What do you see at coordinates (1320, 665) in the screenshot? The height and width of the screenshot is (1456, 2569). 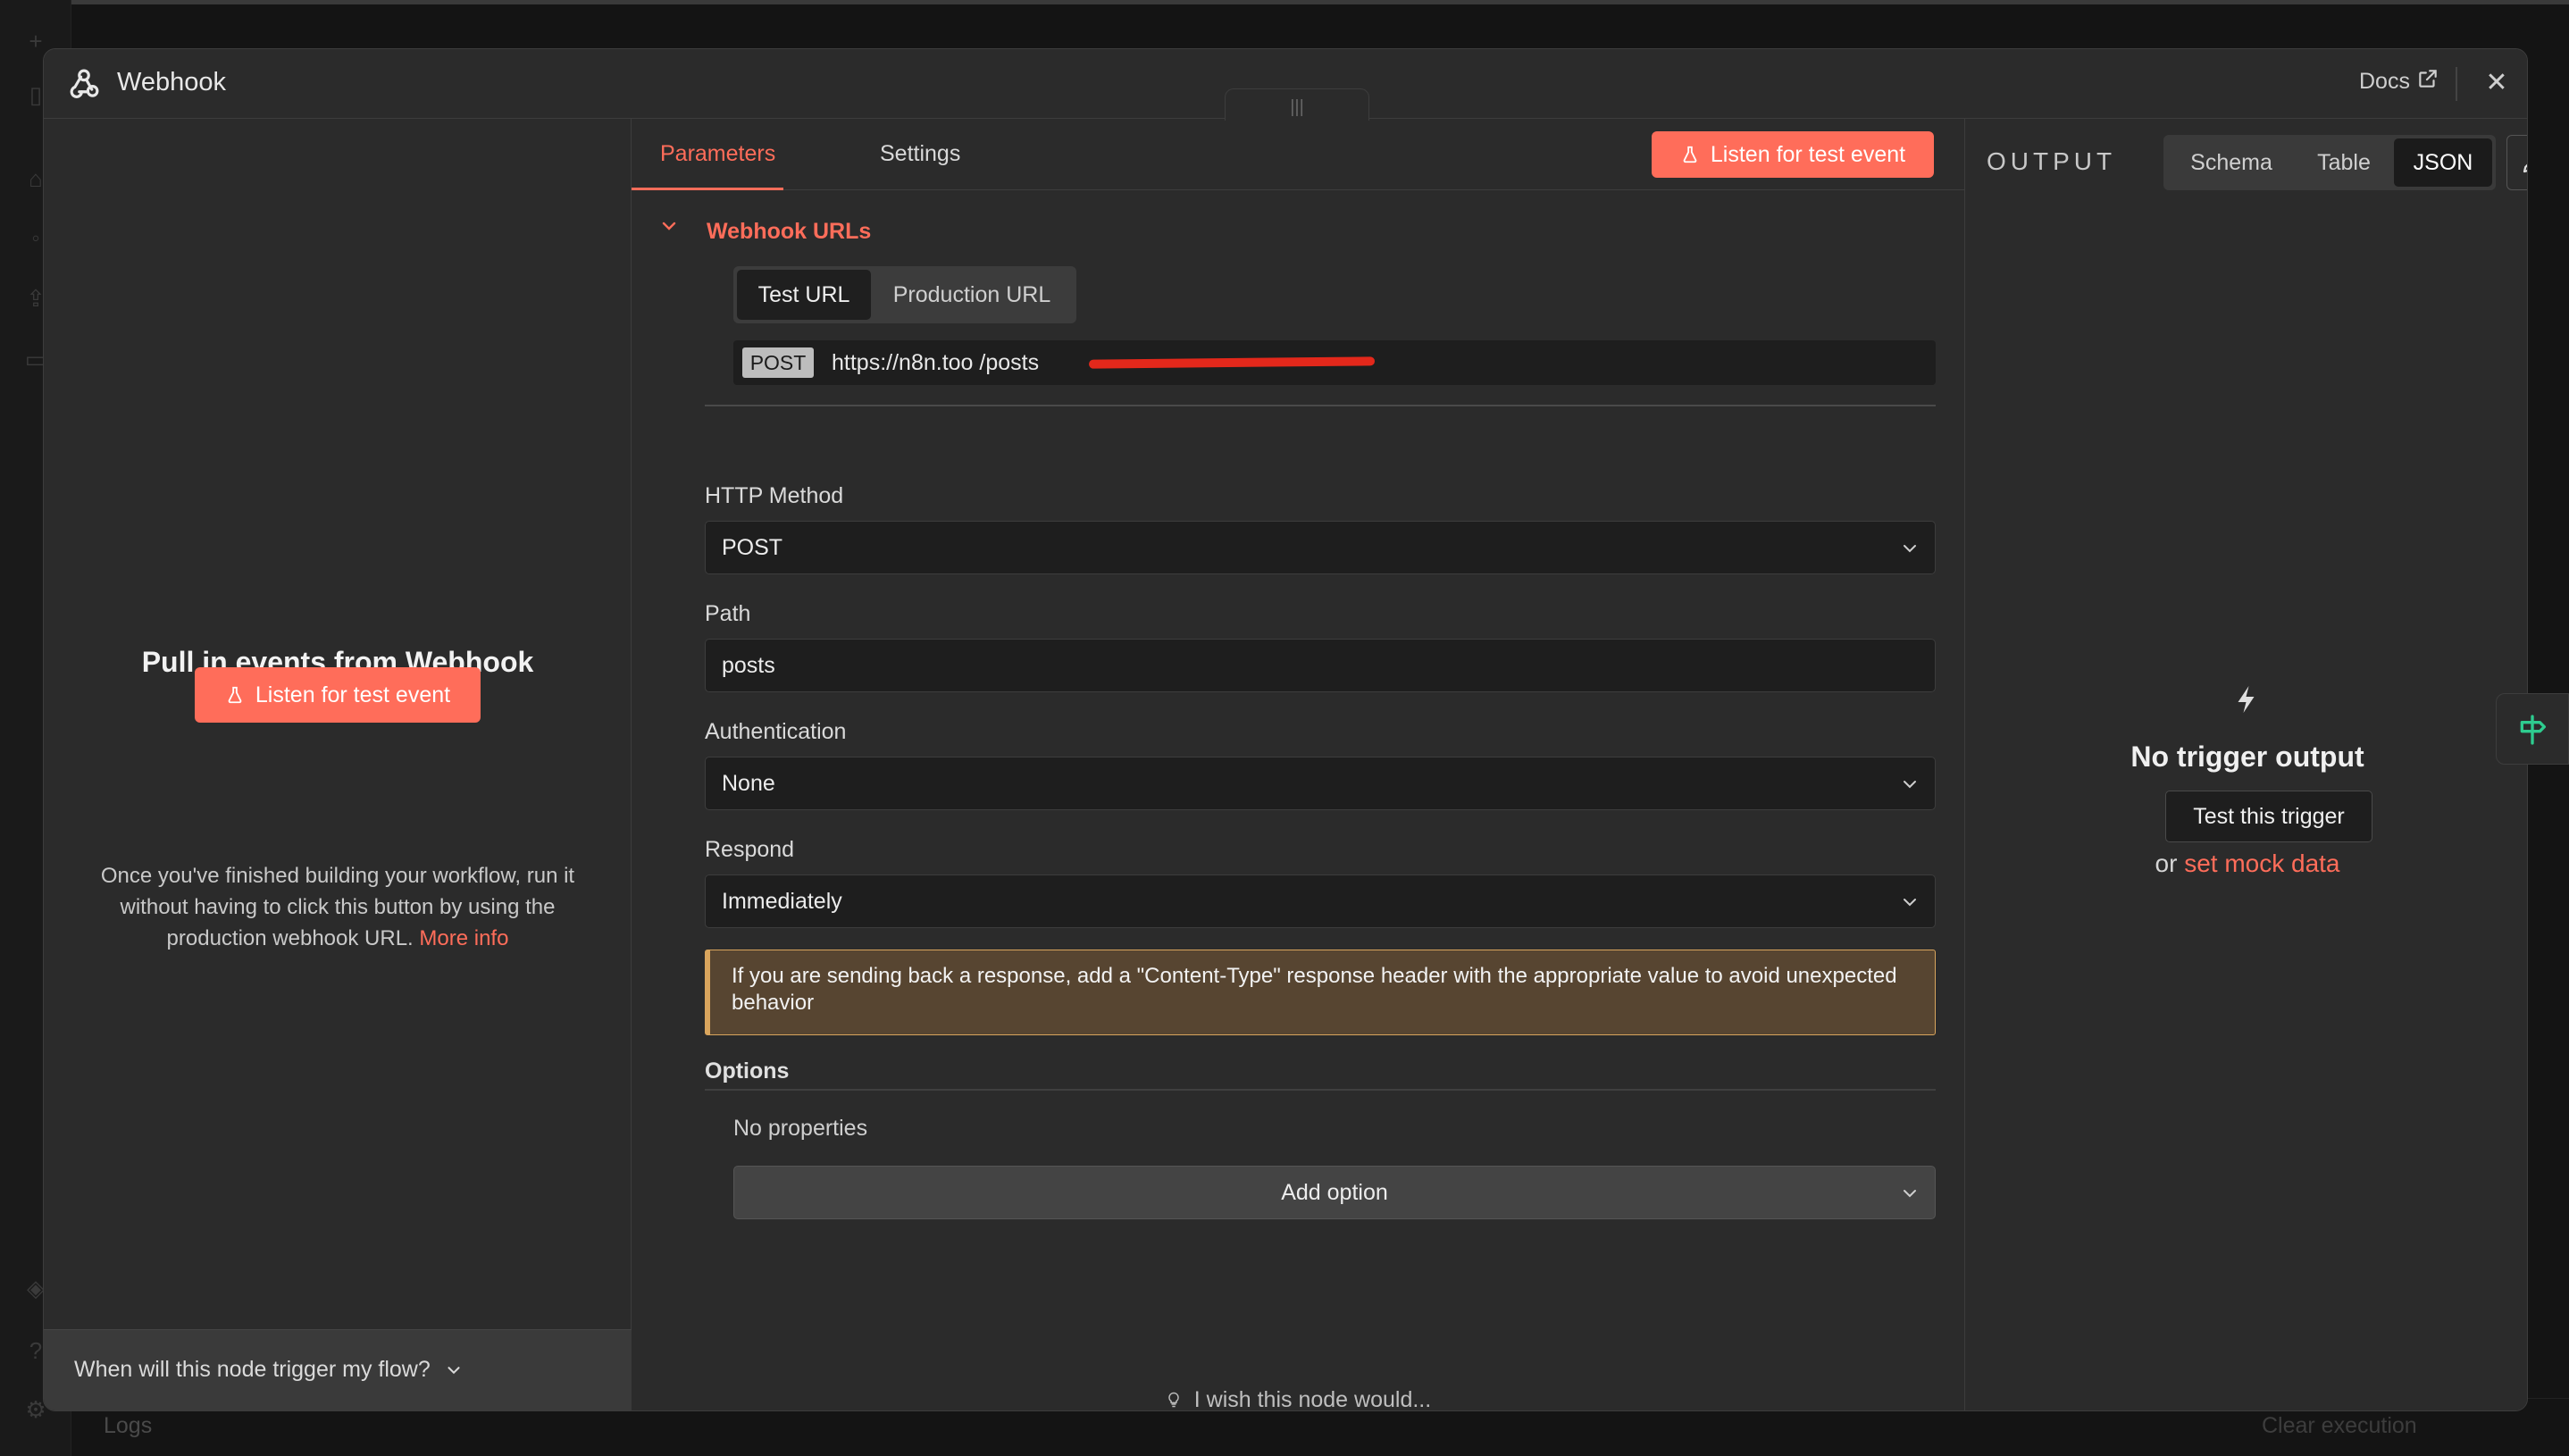 I see `path-input: posts` at bounding box center [1320, 665].